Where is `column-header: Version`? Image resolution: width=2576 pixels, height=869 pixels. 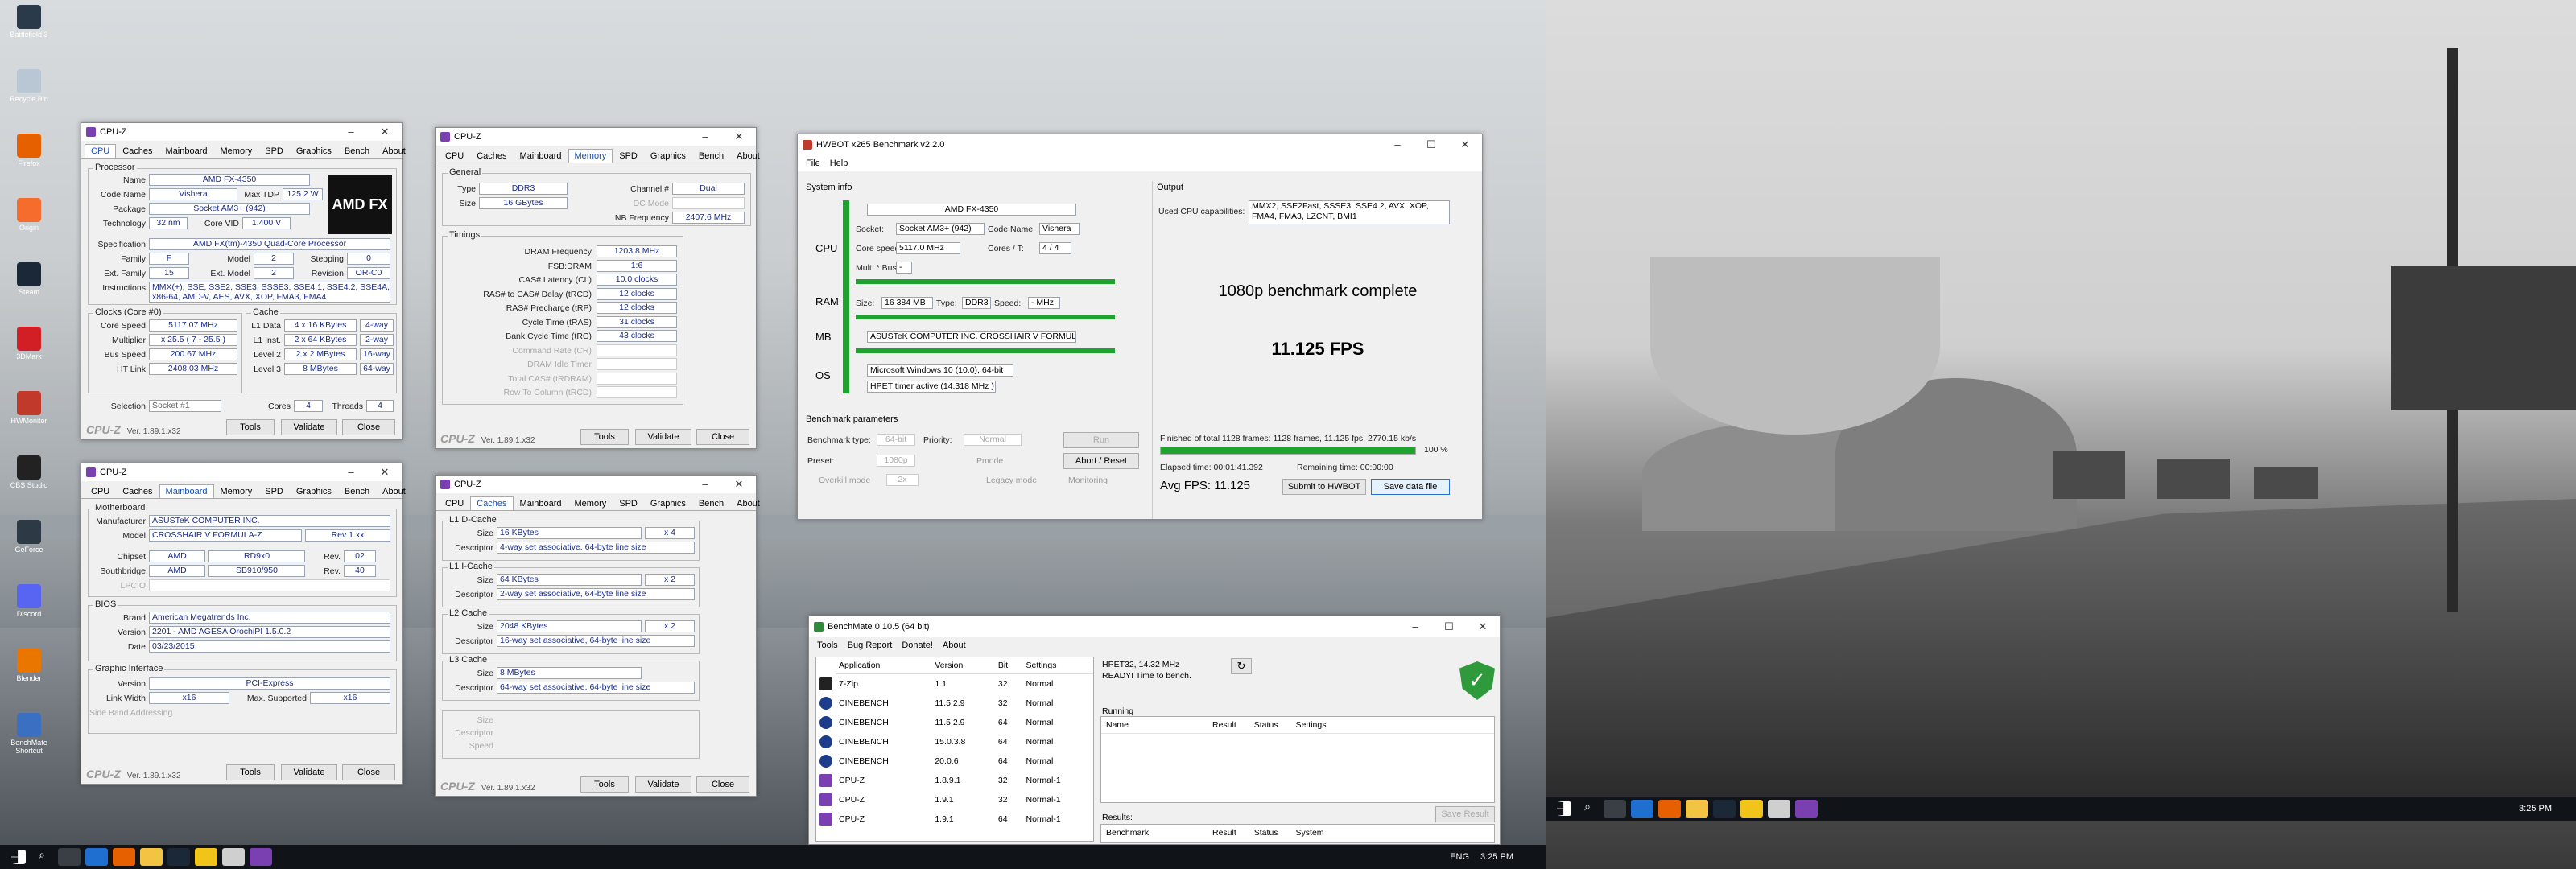
column-header: Version is located at coordinates (963, 665).